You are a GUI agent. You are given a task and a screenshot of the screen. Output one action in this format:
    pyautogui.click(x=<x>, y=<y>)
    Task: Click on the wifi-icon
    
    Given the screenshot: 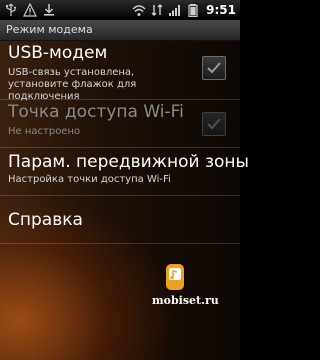 What is the action you would take?
    pyautogui.click(x=139, y=10)
    